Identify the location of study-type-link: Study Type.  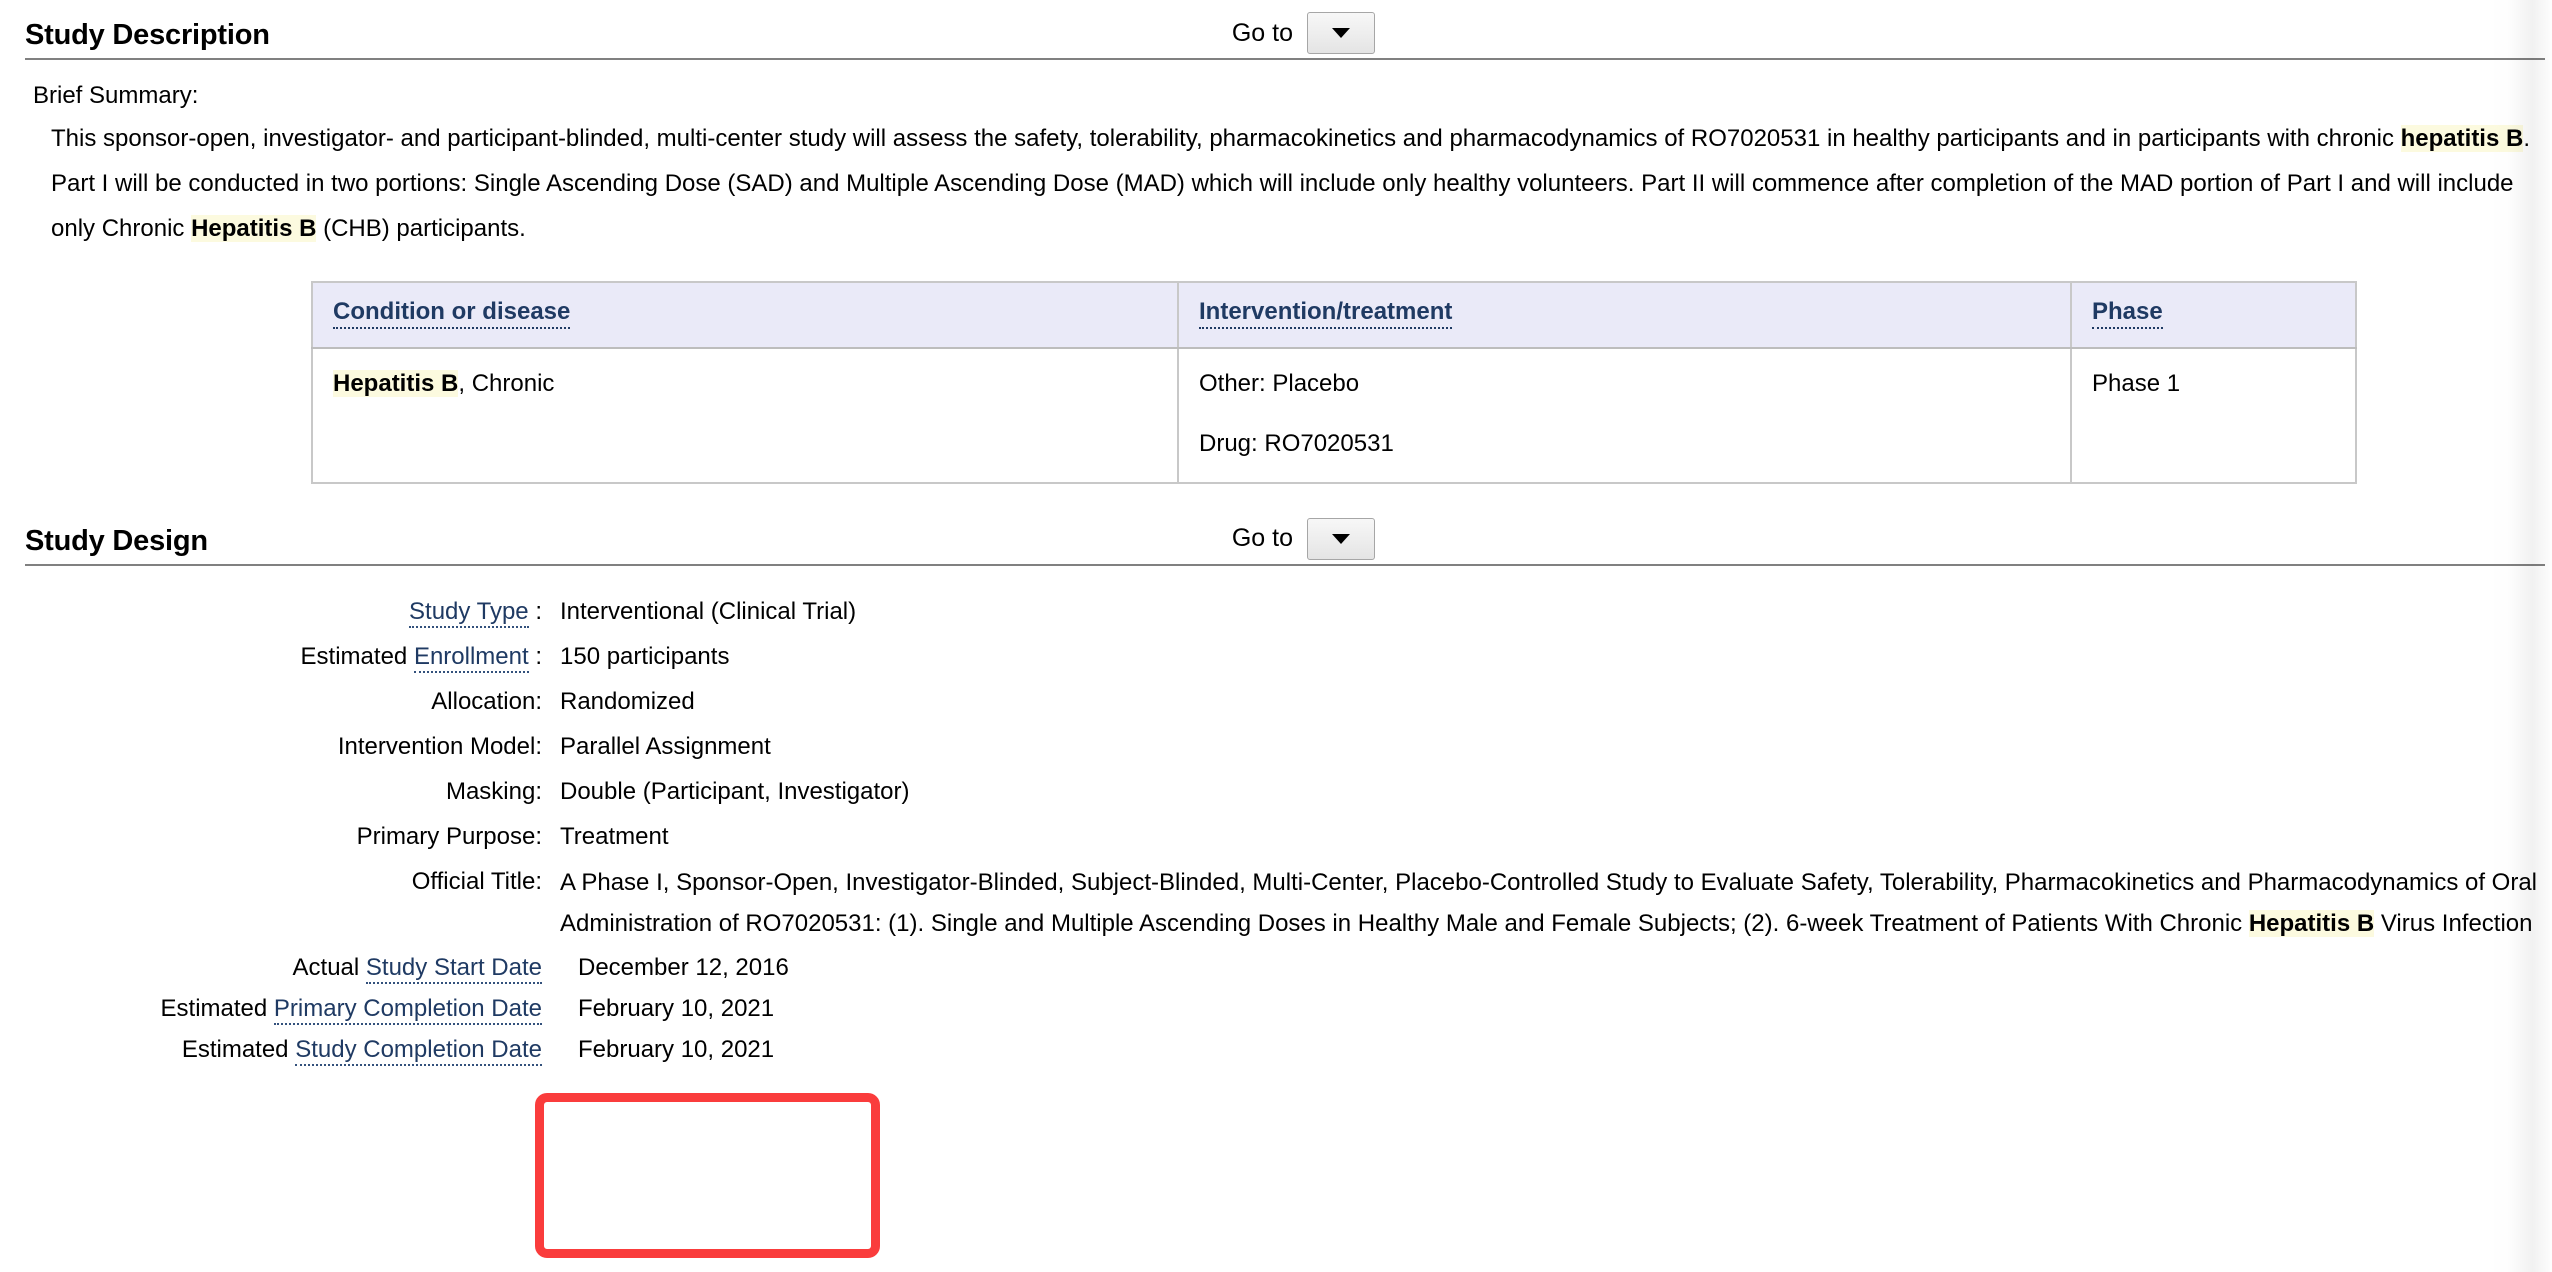
(469, 612).